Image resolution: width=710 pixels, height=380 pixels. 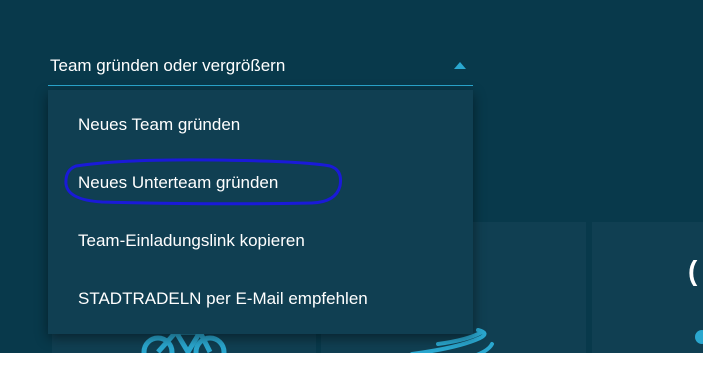 What do you see at coordinates (159, 124) in the screenshot?
I see `menu-item-label: Neues Team gründen` at bounding box center [159, 124].